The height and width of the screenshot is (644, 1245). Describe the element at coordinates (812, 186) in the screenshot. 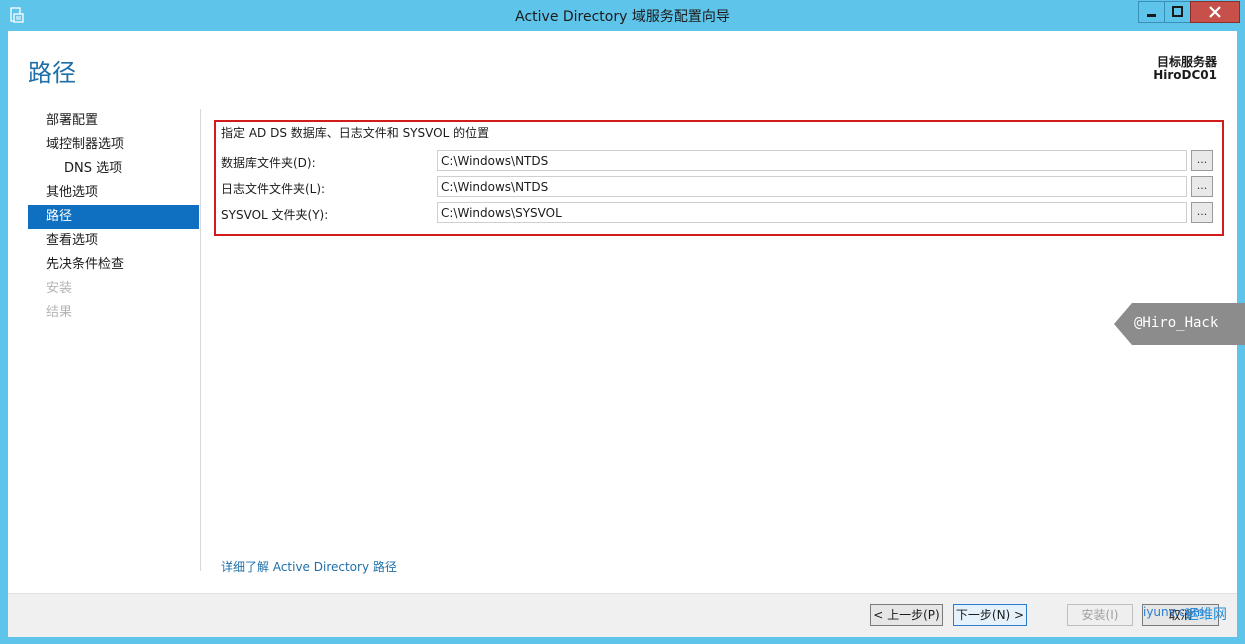

I see `log-files-folder-input` at that location.